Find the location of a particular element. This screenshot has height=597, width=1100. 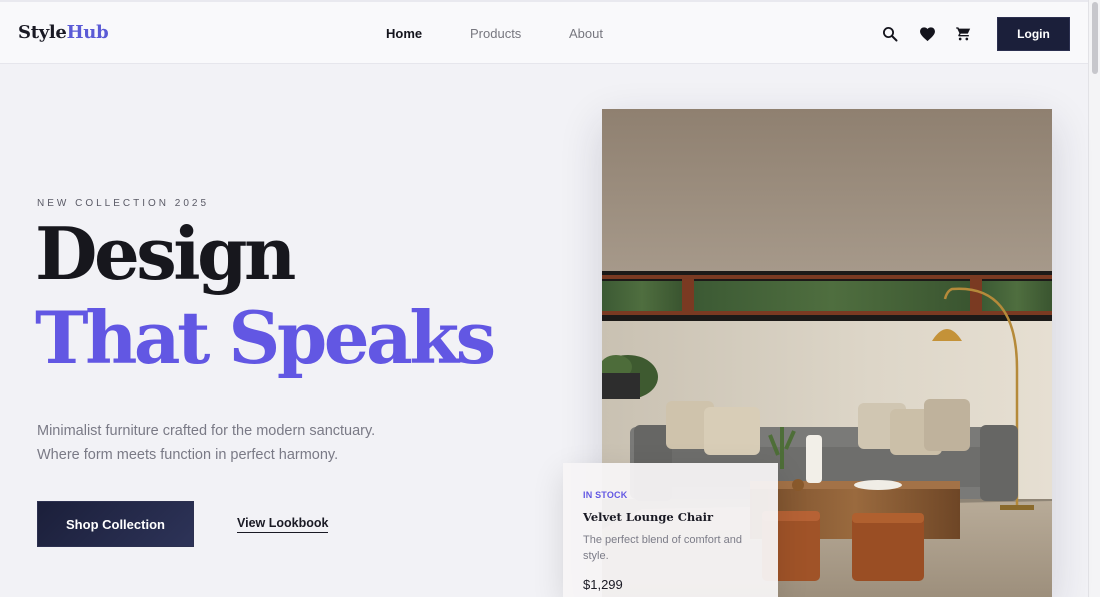

stock-badge: IN STOCK is located at coordinates (605, 495).